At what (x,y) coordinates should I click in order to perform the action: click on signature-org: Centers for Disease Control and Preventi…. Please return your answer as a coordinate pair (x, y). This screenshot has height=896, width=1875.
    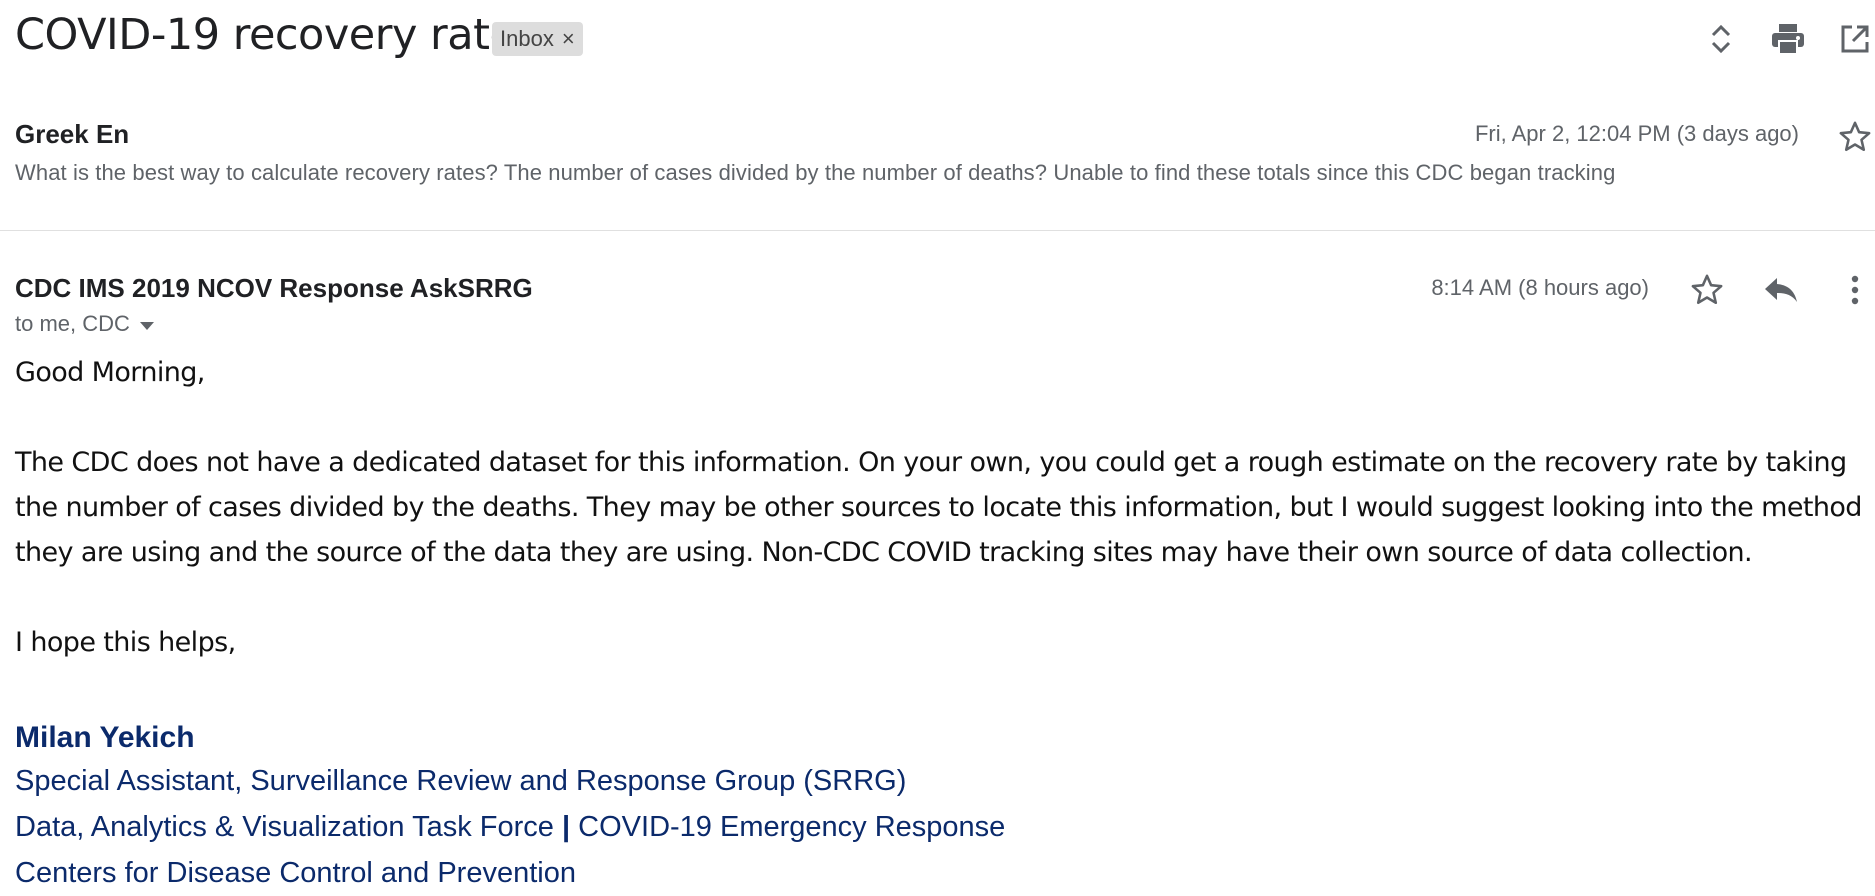
    Looking at the image, I should click on (295, 873).